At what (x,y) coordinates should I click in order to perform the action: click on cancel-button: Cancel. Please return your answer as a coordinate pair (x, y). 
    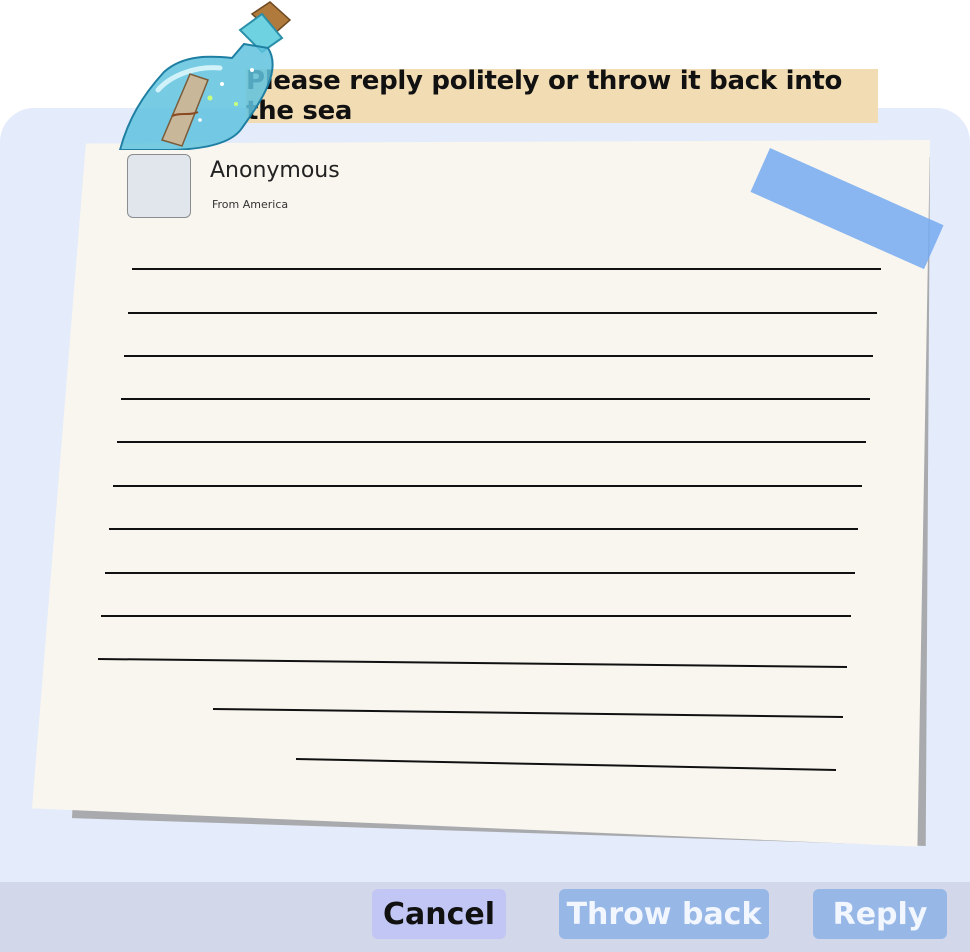
    Looking at the image, I should click on (439, 914).